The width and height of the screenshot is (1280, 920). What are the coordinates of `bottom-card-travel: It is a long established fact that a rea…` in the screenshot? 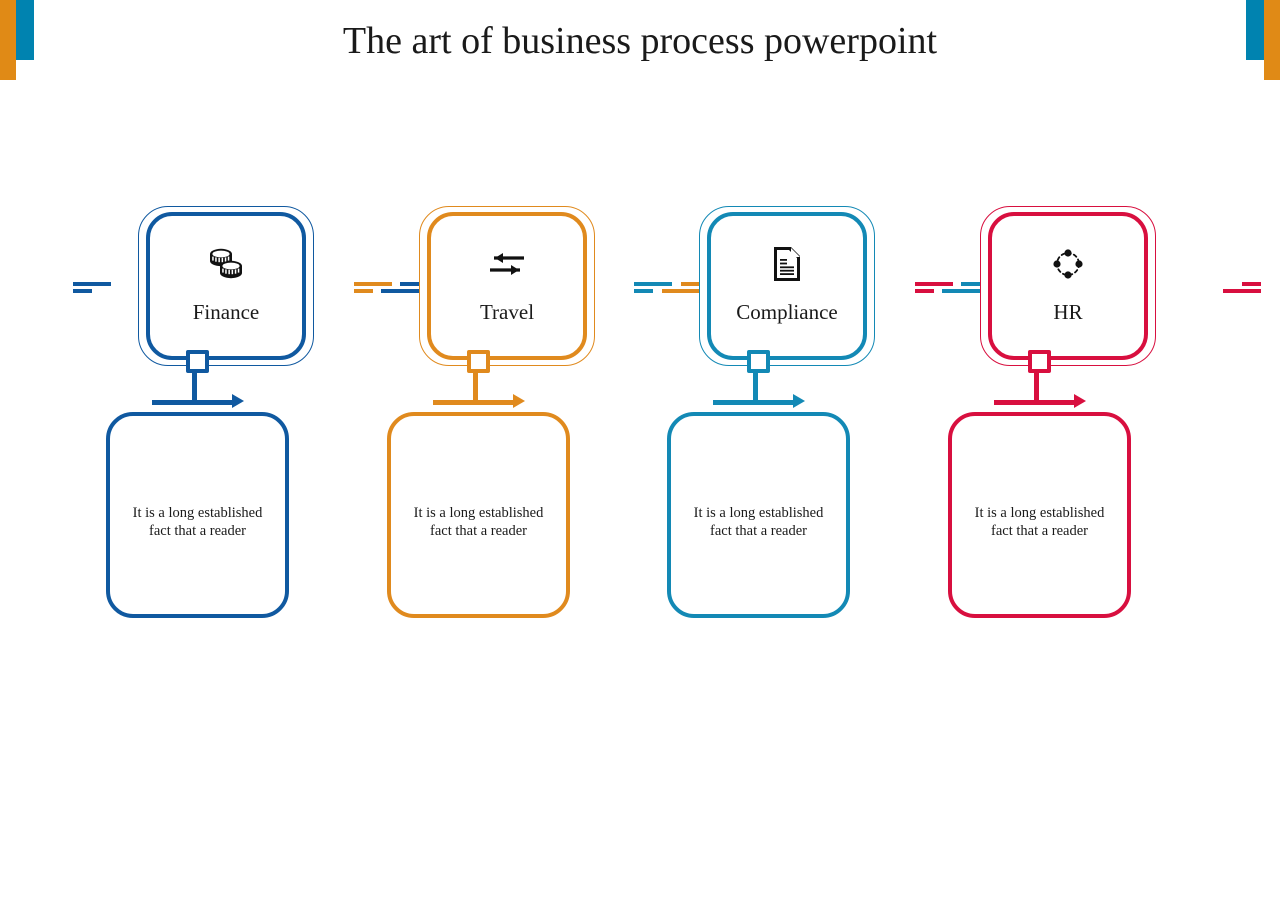 It's located at (478, 515).